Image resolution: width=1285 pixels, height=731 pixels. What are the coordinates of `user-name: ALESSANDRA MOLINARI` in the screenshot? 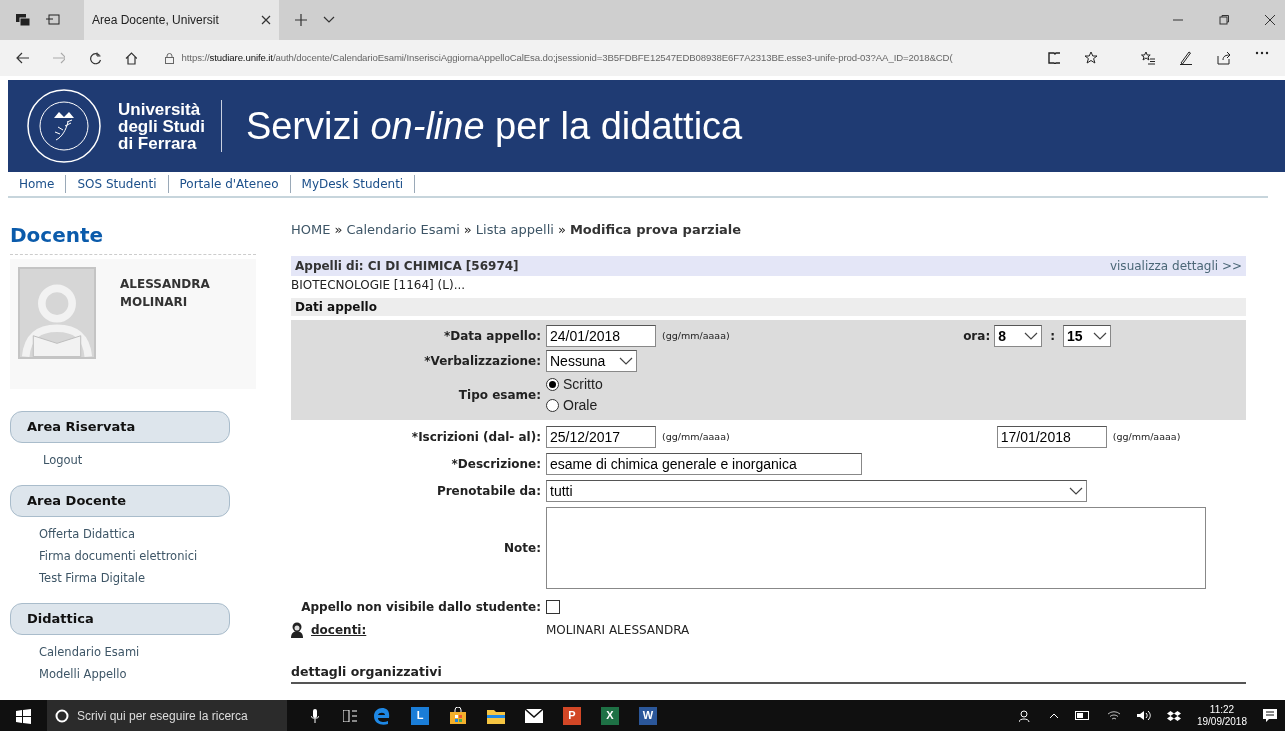 It's located at (165, 293).